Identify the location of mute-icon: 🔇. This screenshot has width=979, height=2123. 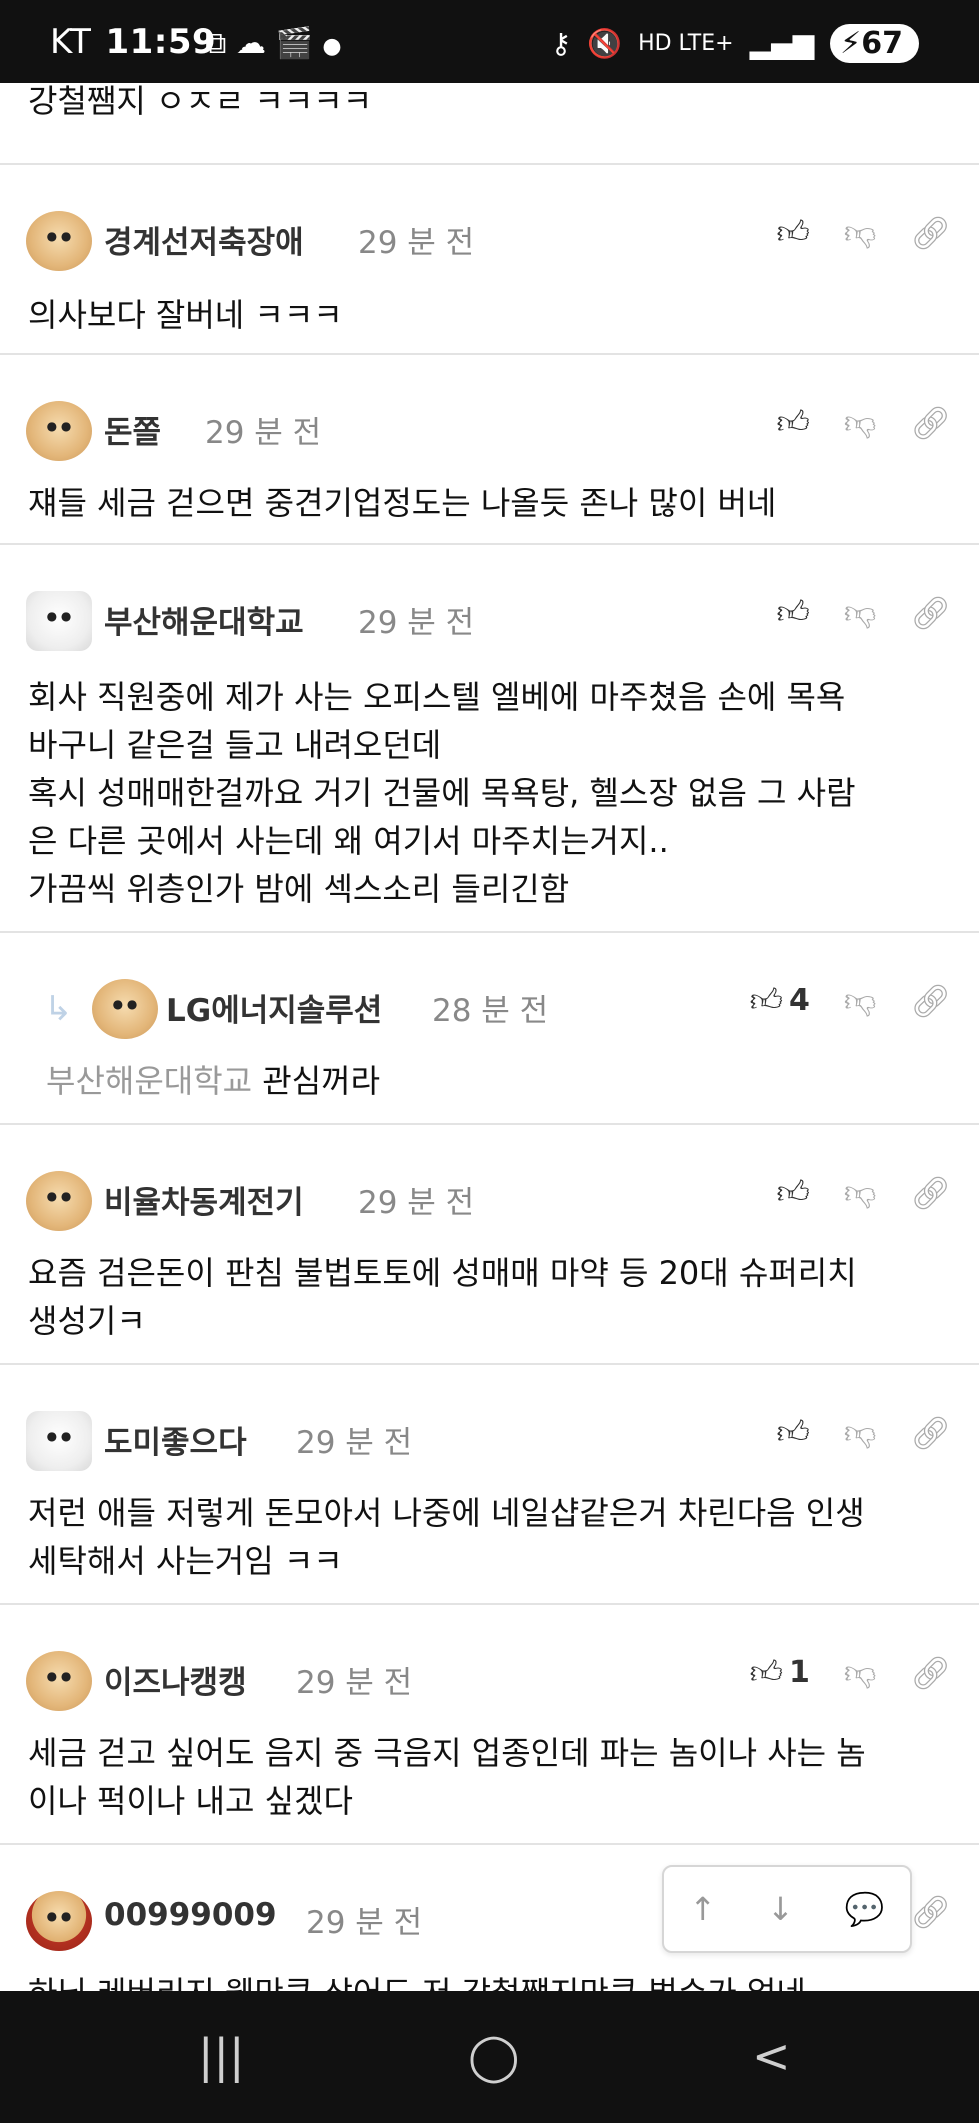
(605, 43).